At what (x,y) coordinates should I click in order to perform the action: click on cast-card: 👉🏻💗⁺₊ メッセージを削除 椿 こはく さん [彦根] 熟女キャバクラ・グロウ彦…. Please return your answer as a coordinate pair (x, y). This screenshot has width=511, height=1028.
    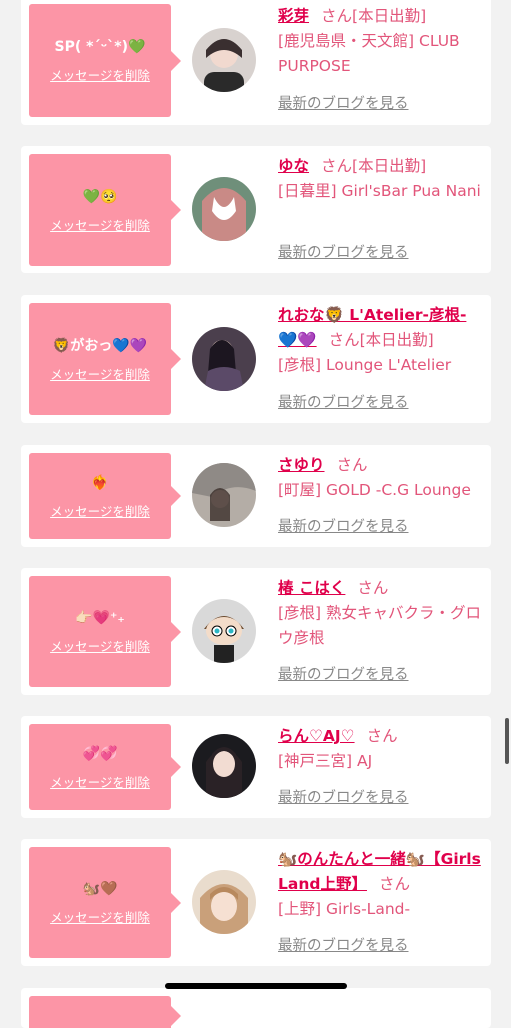
    Looking at the image, I should click on (256, 631).